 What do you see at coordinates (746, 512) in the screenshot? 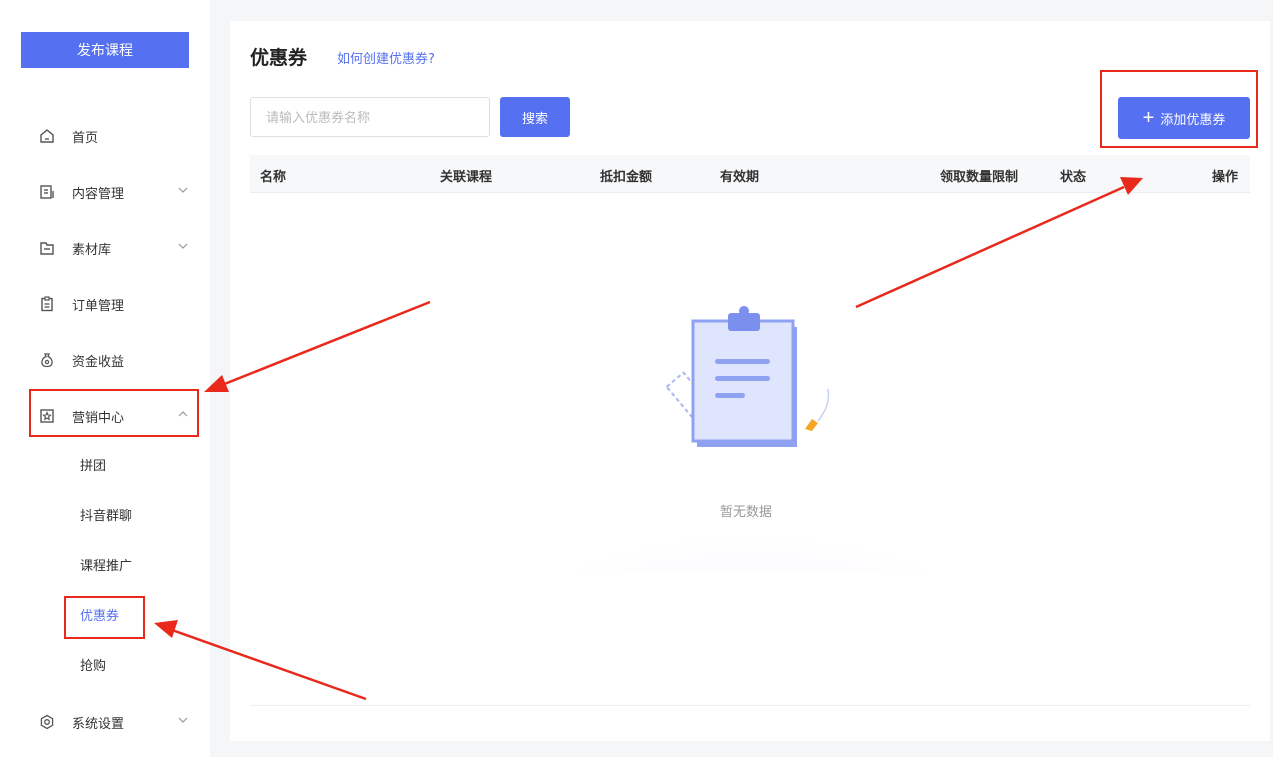
I see `empty-state-text: 暂无数据` at bounding box center [746, 512].